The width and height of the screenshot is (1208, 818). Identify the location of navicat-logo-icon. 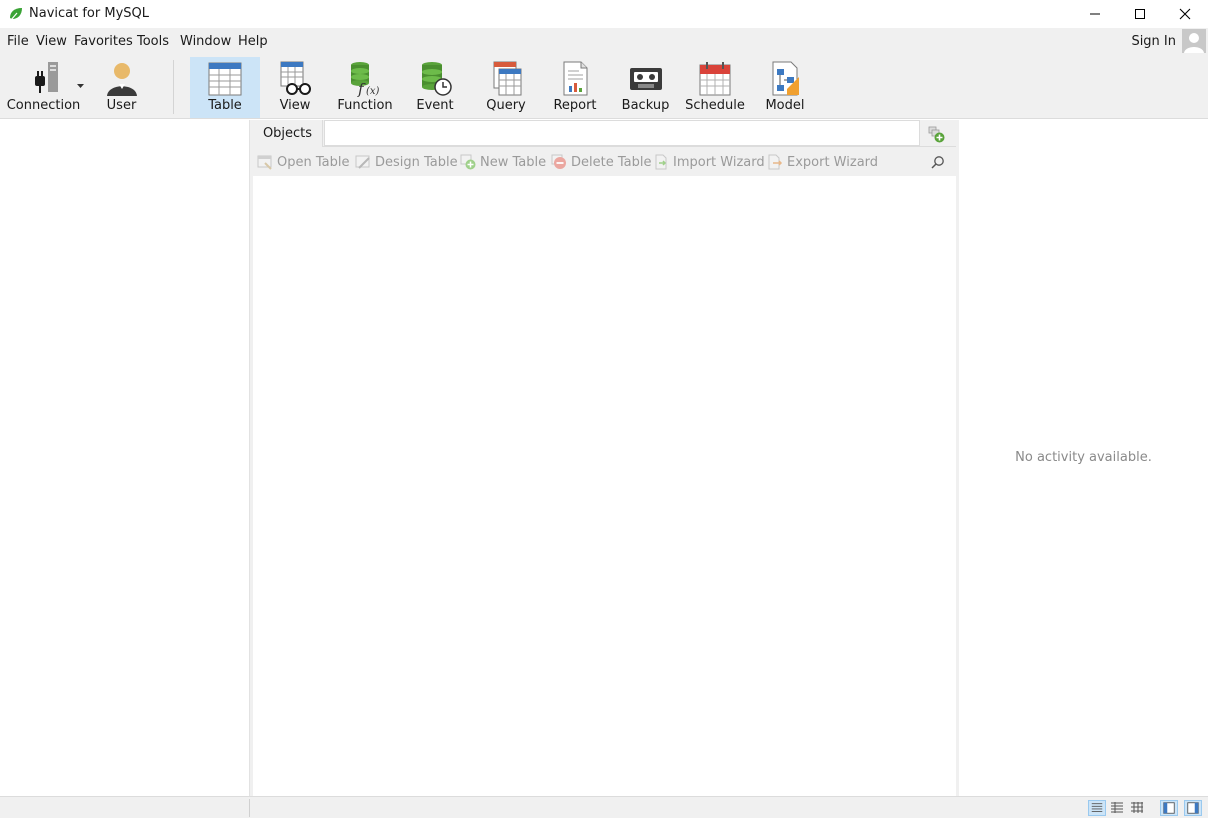
(16, 14).